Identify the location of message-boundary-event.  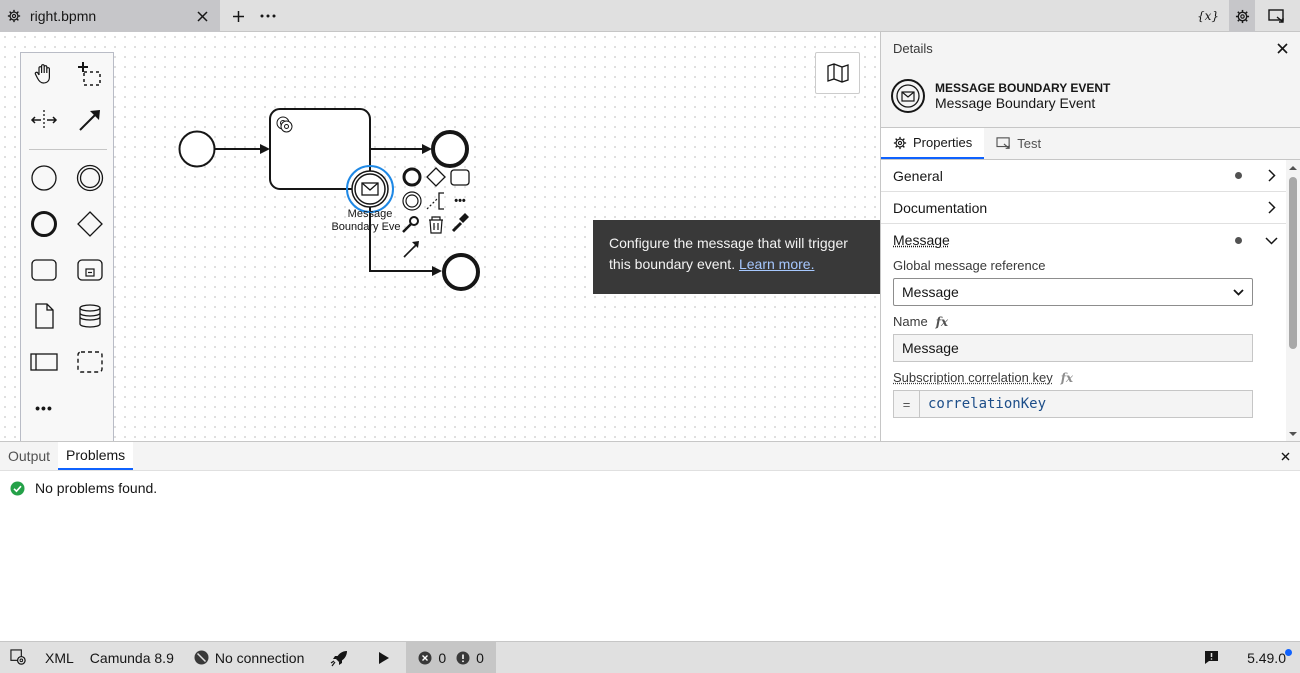
(370, 189).